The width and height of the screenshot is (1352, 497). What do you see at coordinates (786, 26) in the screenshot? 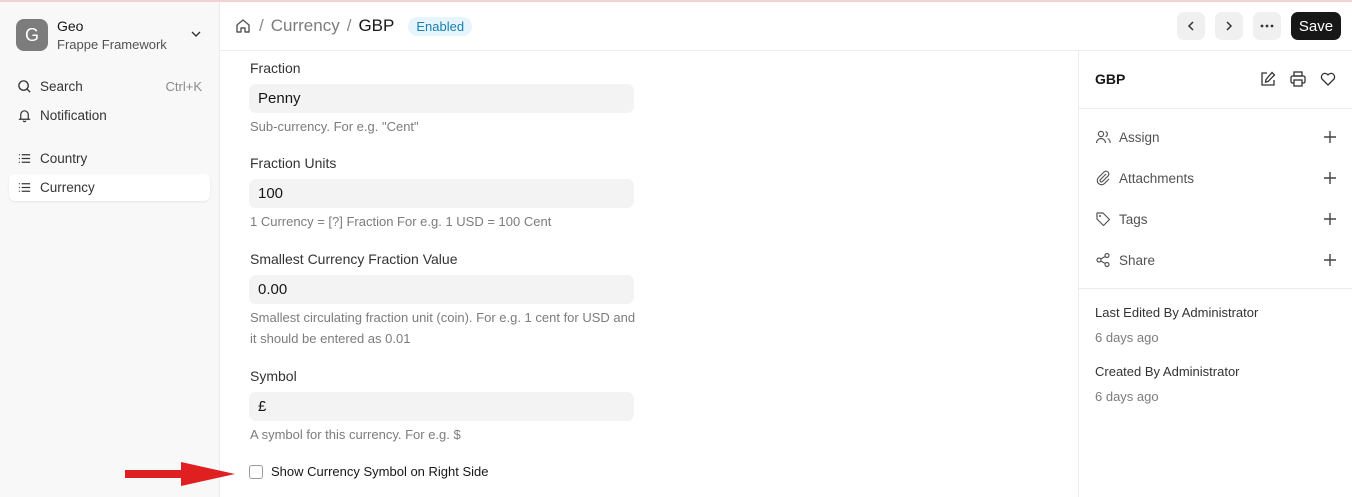
I see `page-header: / Currency / GBP Enabled Save` at bounding box center [786, 26].